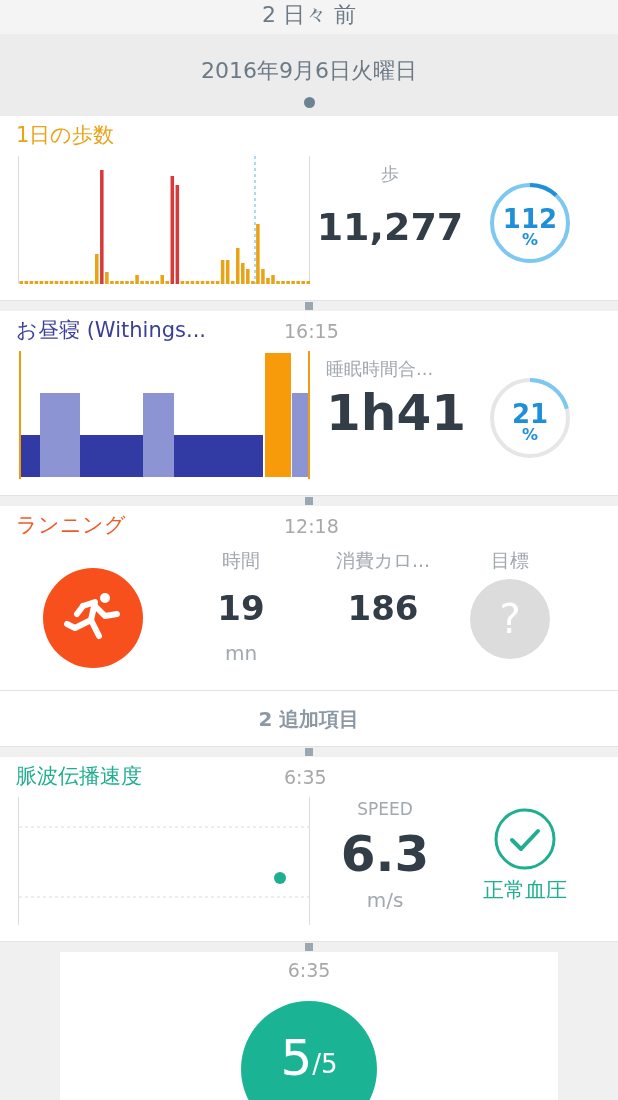 This screenshot has width=618, height=1100. I want to click on history-label: 2 日々 前, so click(309, 15).